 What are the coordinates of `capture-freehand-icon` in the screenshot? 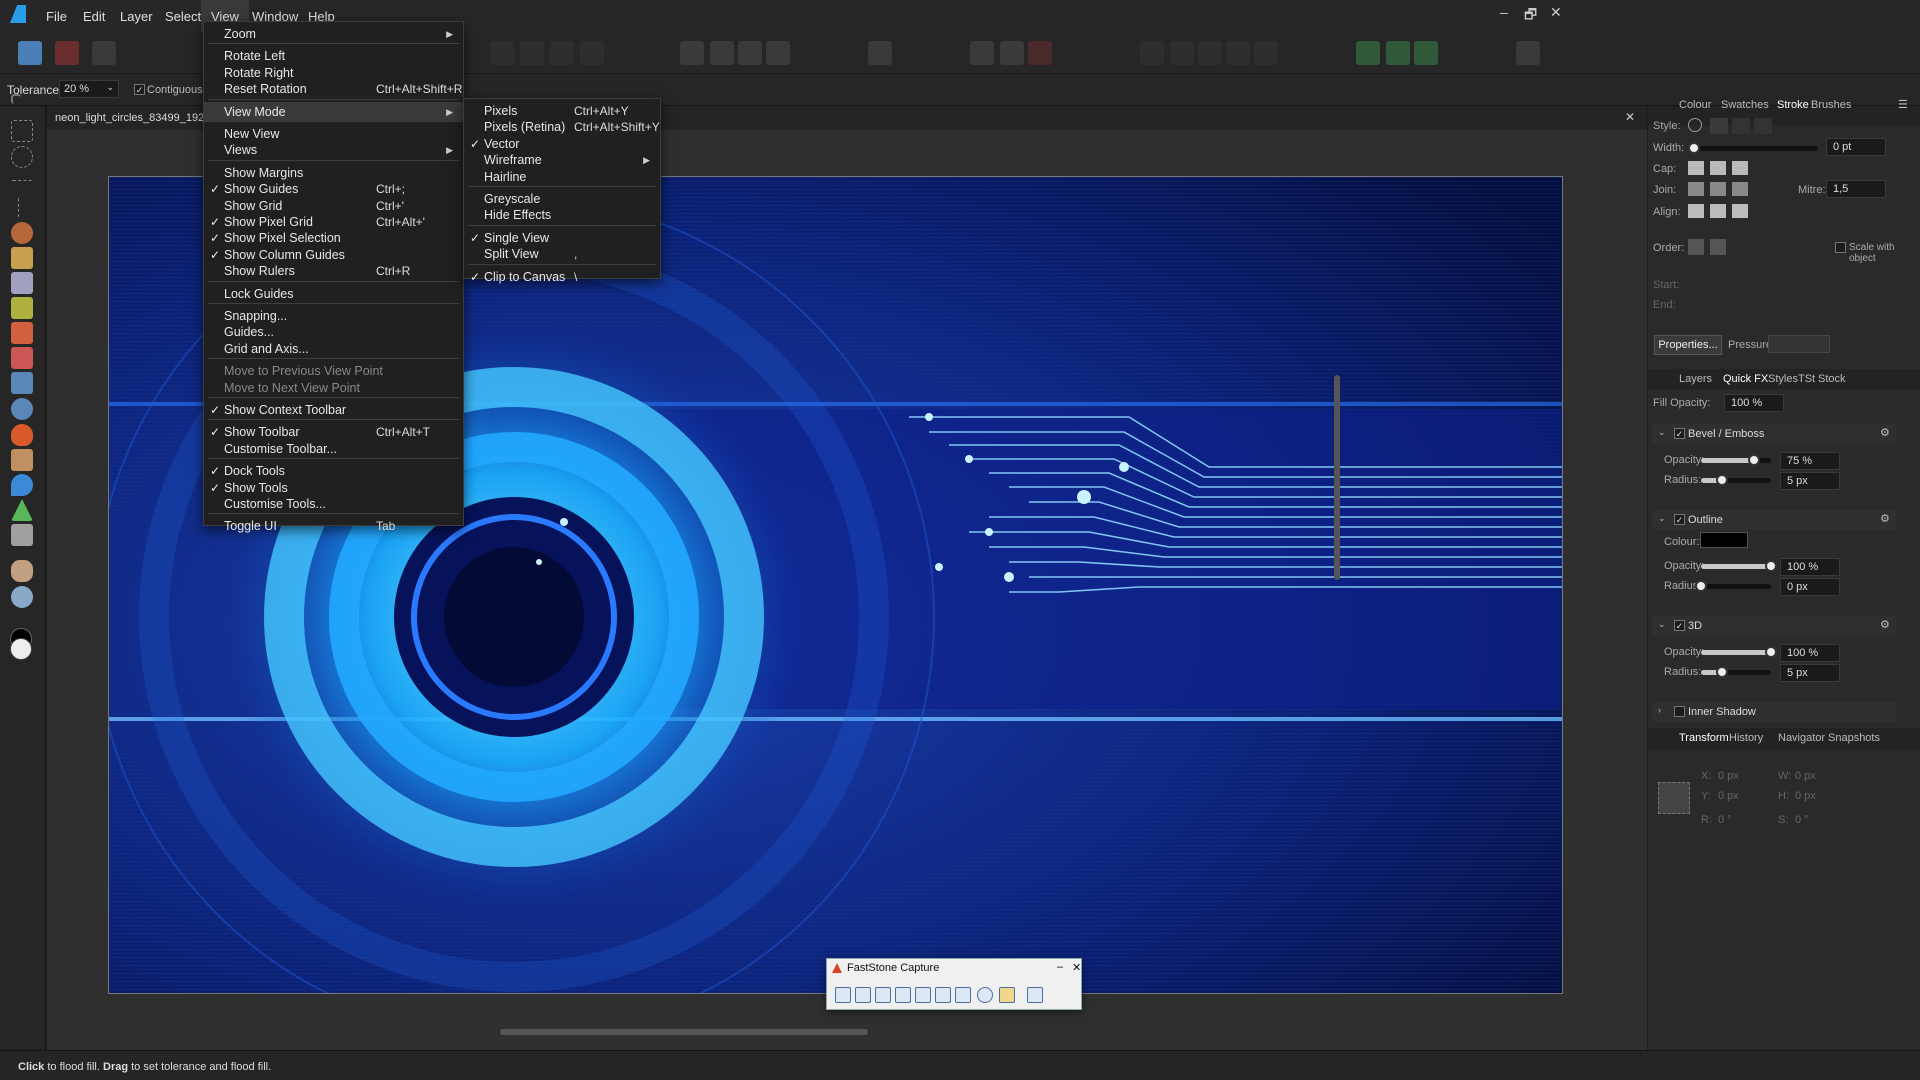 It's located at (903, 995).